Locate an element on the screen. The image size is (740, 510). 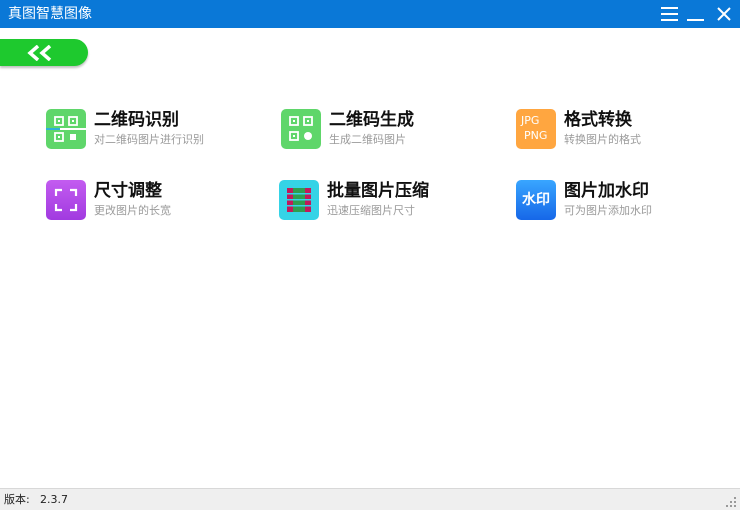
tool-qr-generate: 二维码生成 生成二维码图片 is located at coordinates (391, 131).